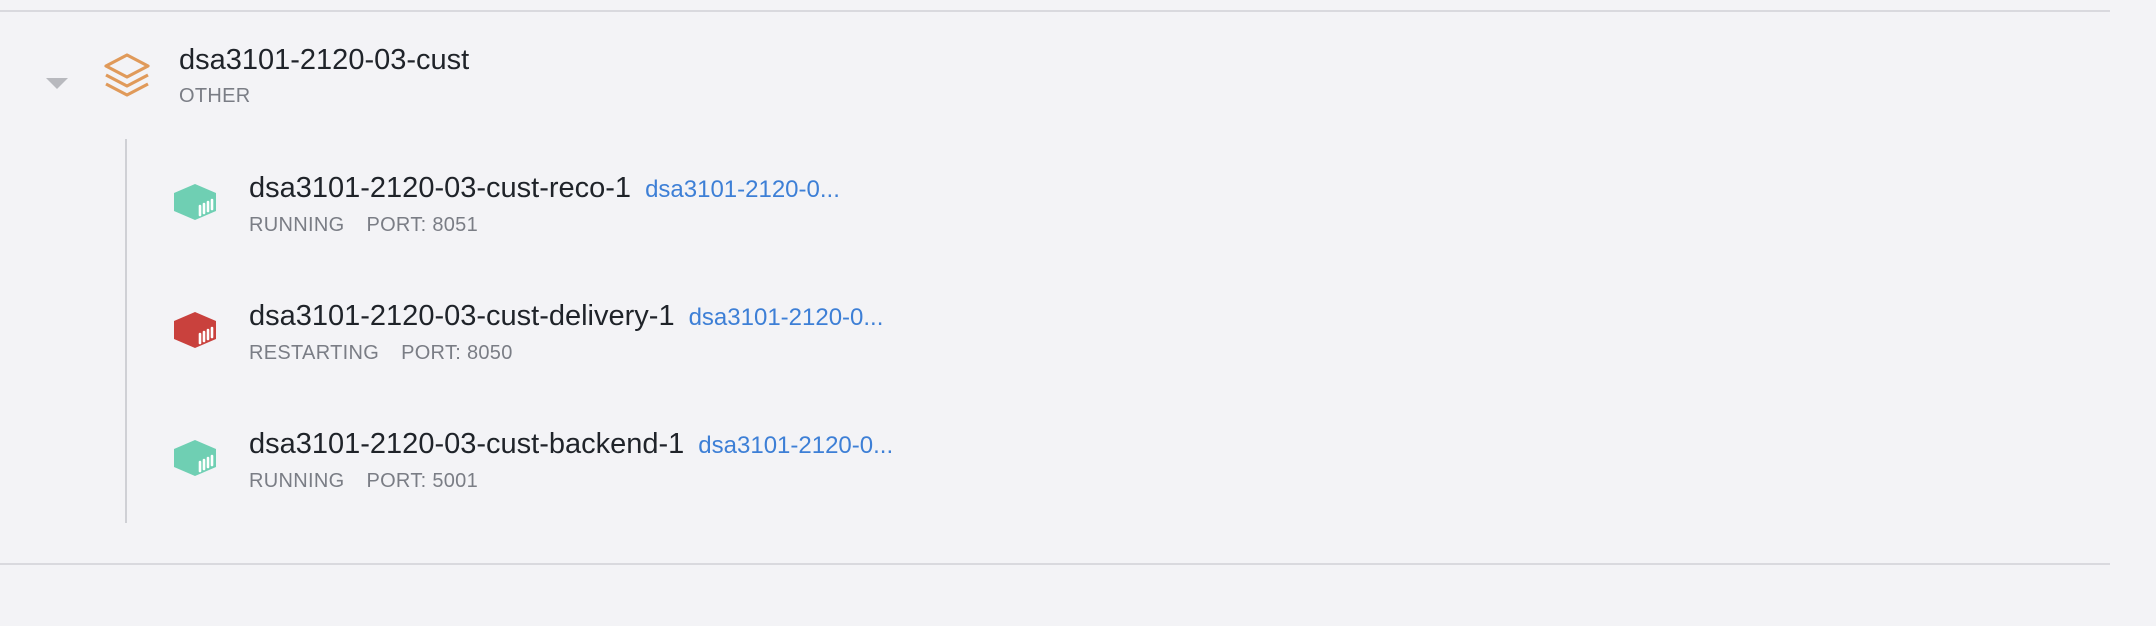 Image resolution: width=2156 pixels, height=626 pixels. Describe the element at coordinates (381, 353) in the screenshot. I see `container-meta: RESTARTING PORT: 8050` at that location.